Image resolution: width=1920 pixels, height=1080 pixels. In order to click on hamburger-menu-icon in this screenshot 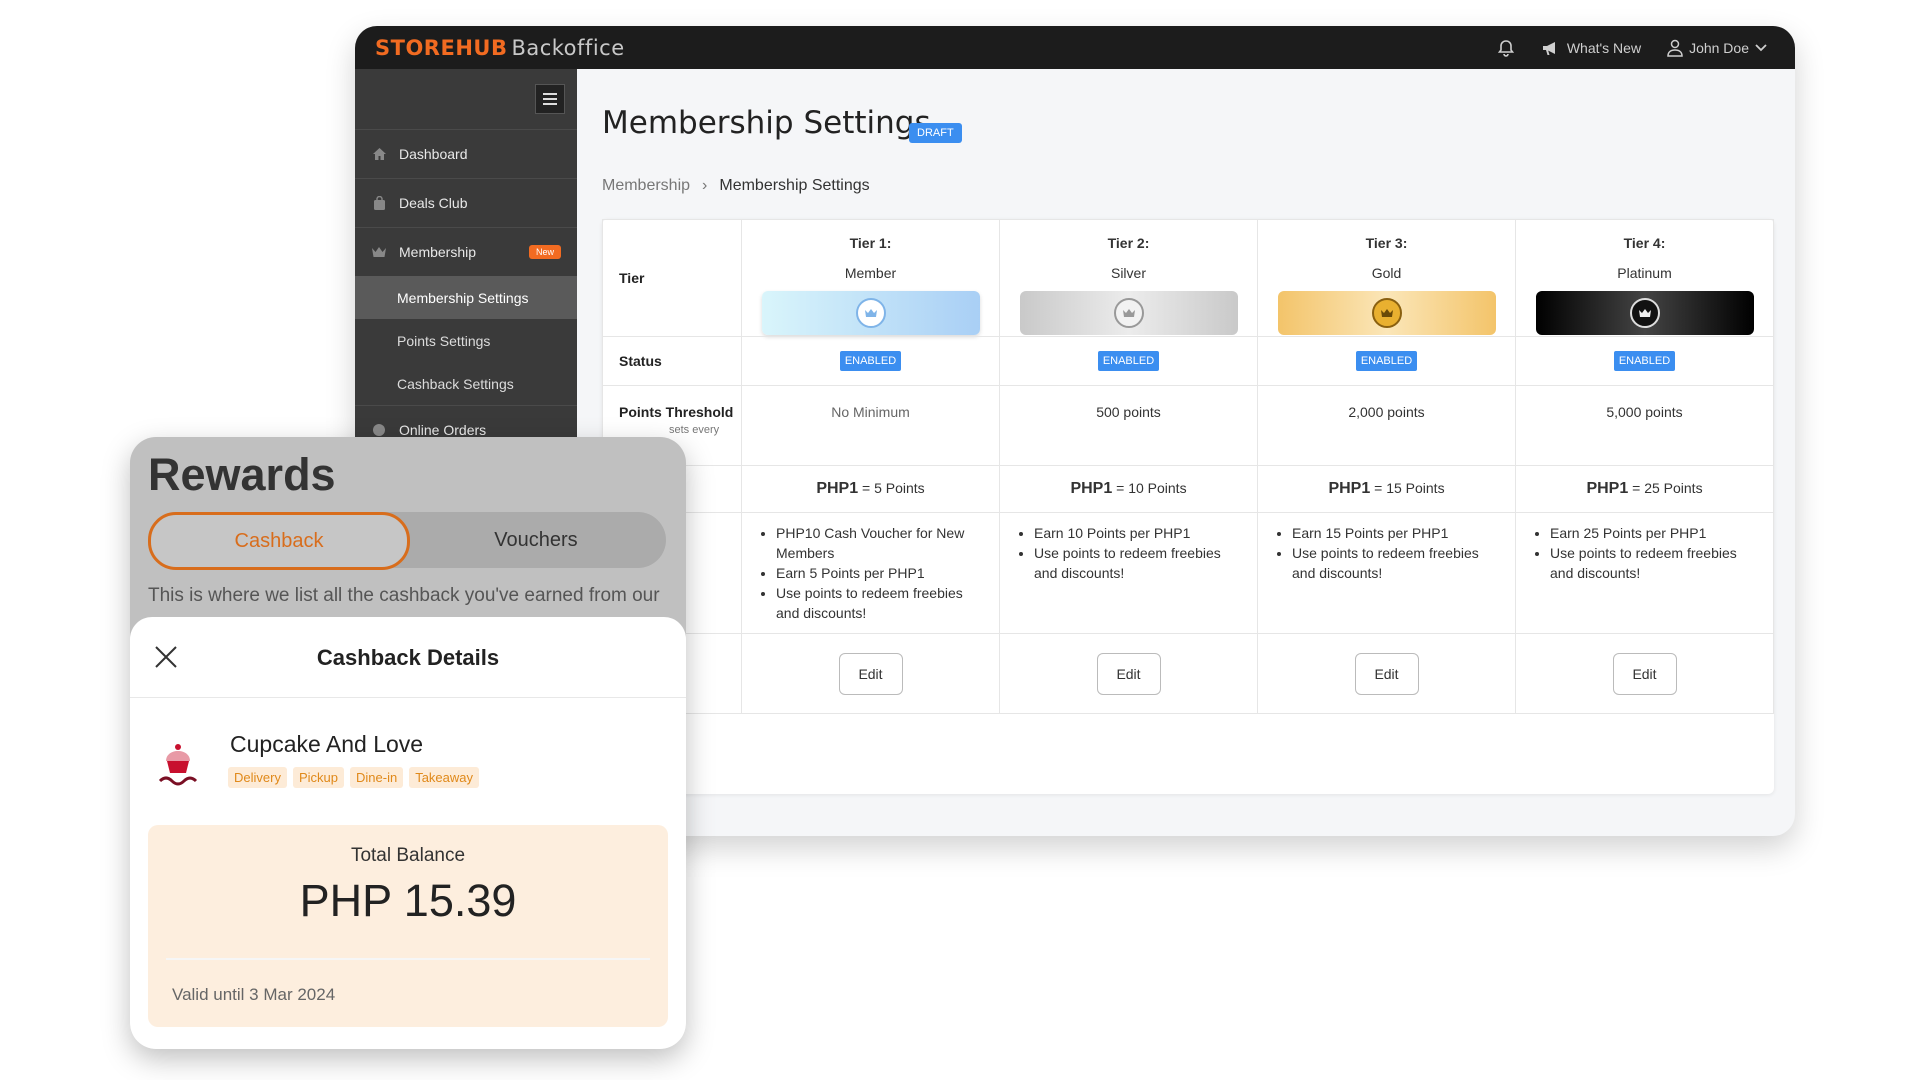, I will do `click(550, 99)`.